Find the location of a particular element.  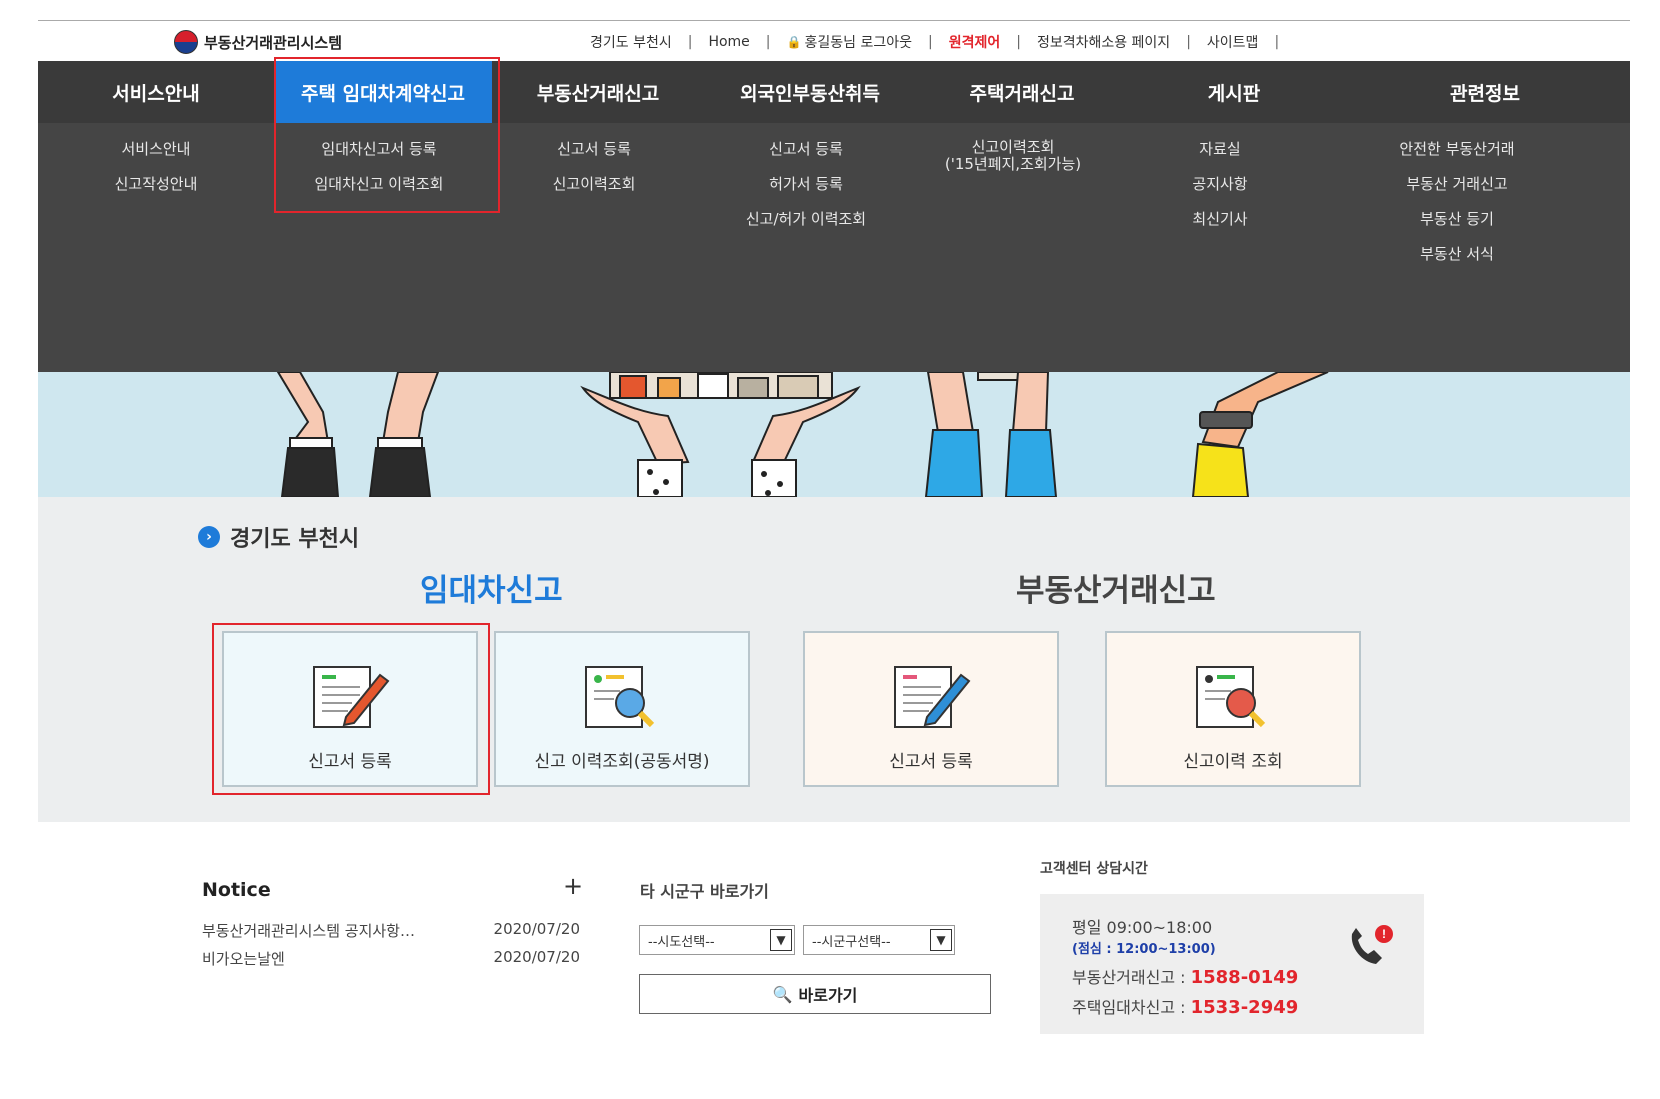

sigungu-select: --시군구선택-- ▼ is located at coordinates (879, 940).